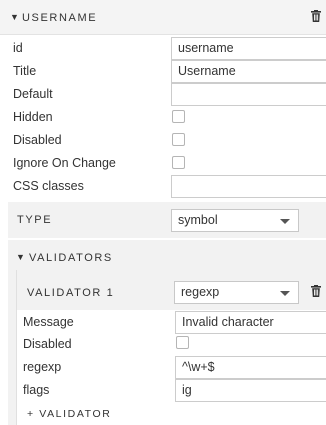 The width and height of the screenshot is (326, 425). What do you see at coordinates (178, 162) in the screenshot?
I see `ignore-on-change-checkbox` at bounding box center [178, 162].